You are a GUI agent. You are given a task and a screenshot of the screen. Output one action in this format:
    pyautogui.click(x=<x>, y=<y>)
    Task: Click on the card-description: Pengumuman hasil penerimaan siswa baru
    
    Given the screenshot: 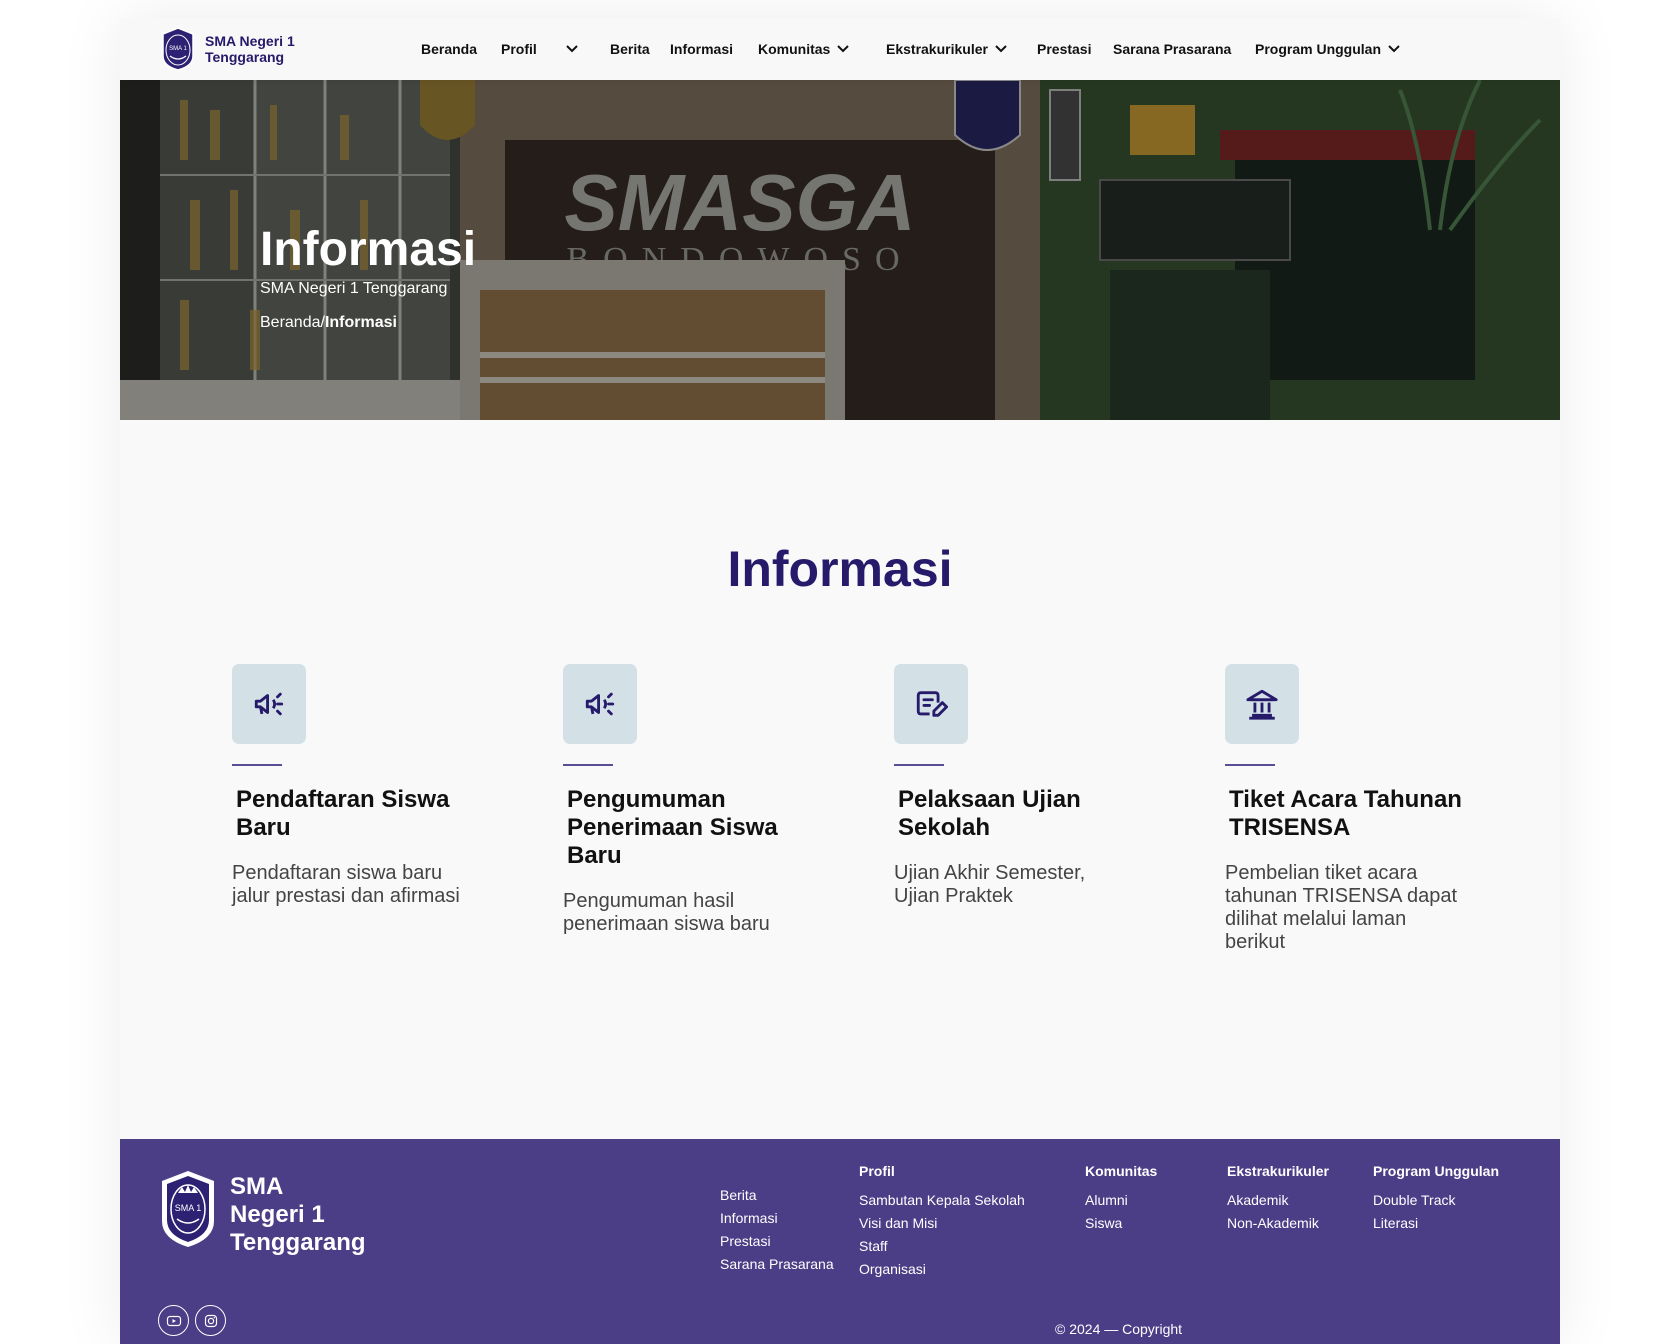 What is the action you would take?
    pyautogui.click(x=666, y=912)
    